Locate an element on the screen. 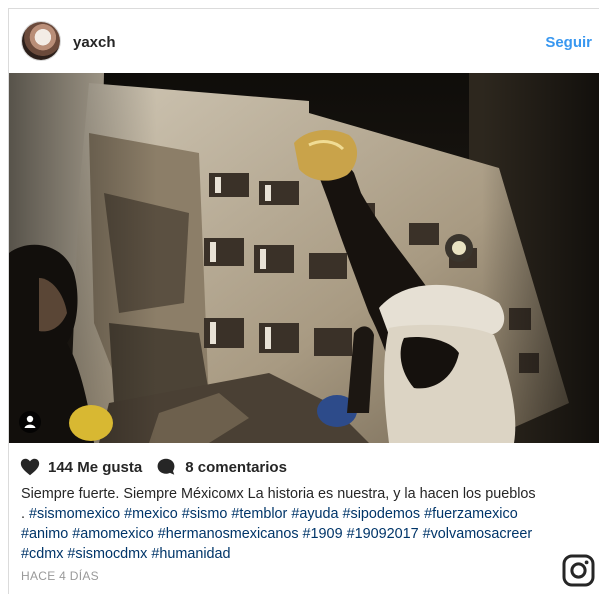 The image size is (599, 594). post-actions: 144 Me gusta 8 comentarios is located at coordinates (153, 467).